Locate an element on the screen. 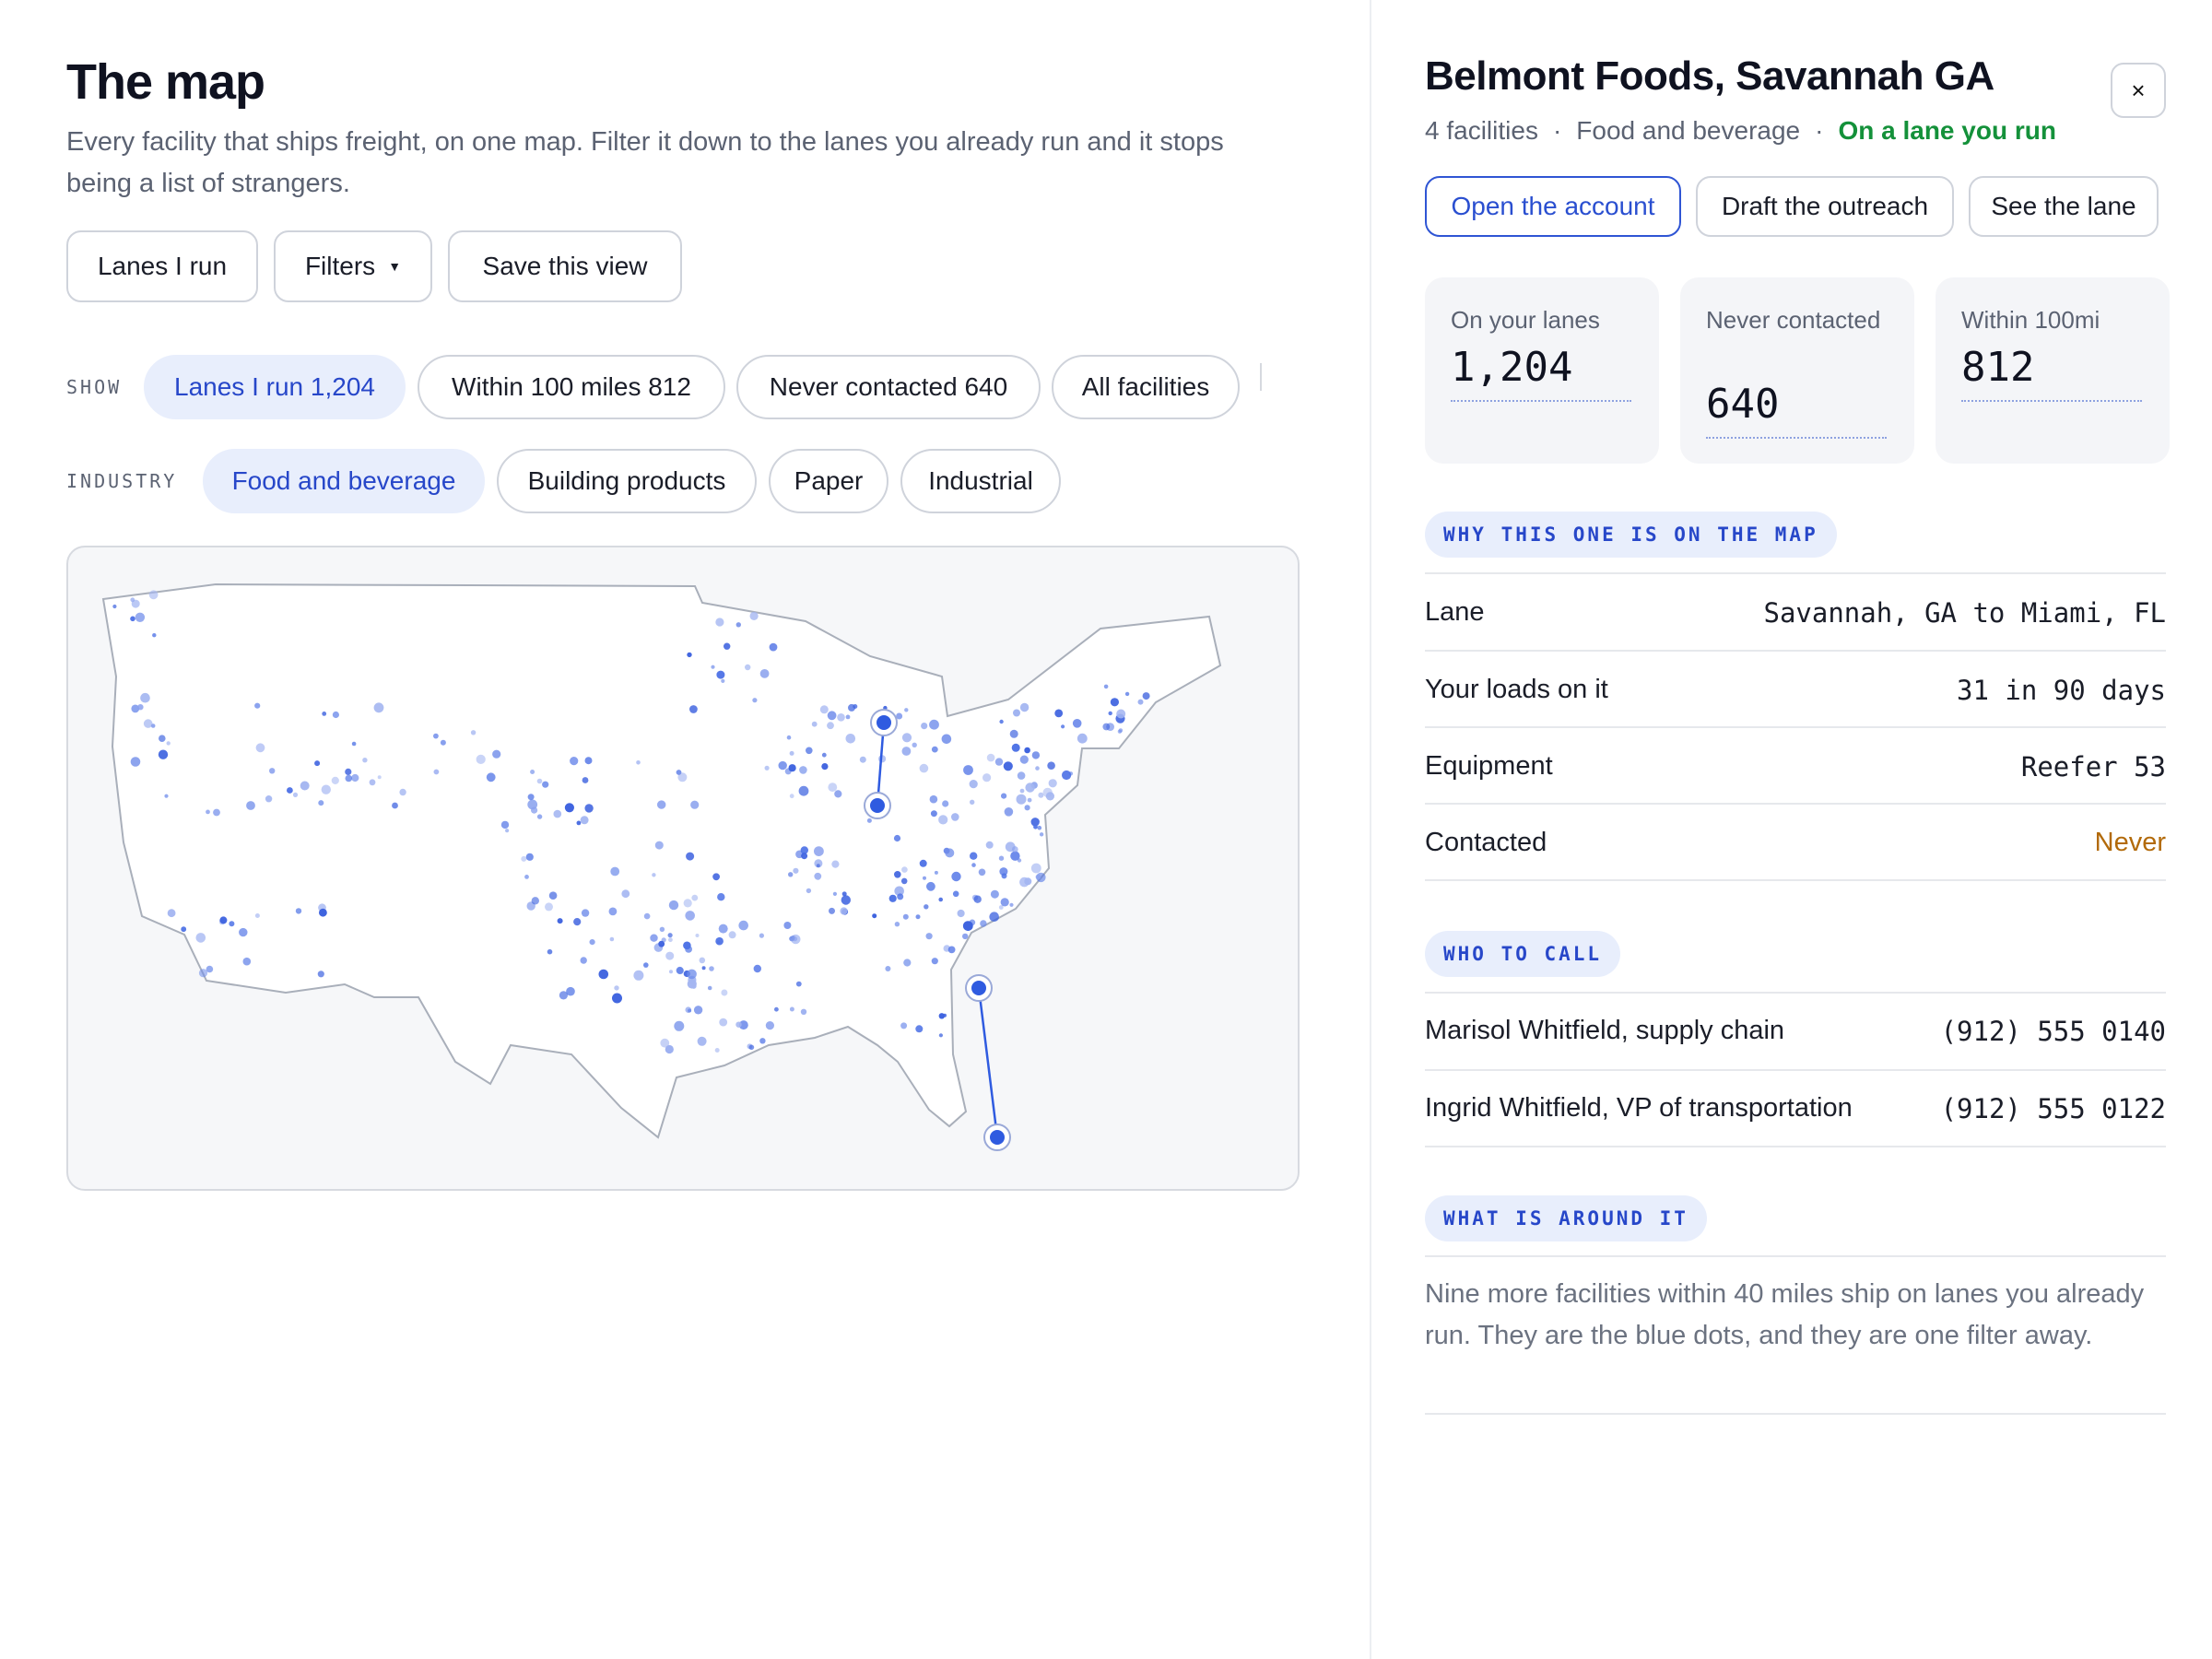 The width and height of the screenshot is (2212, 1659). contact-phone: (912) 555 0140 is located at coordinates (2053, 1031).